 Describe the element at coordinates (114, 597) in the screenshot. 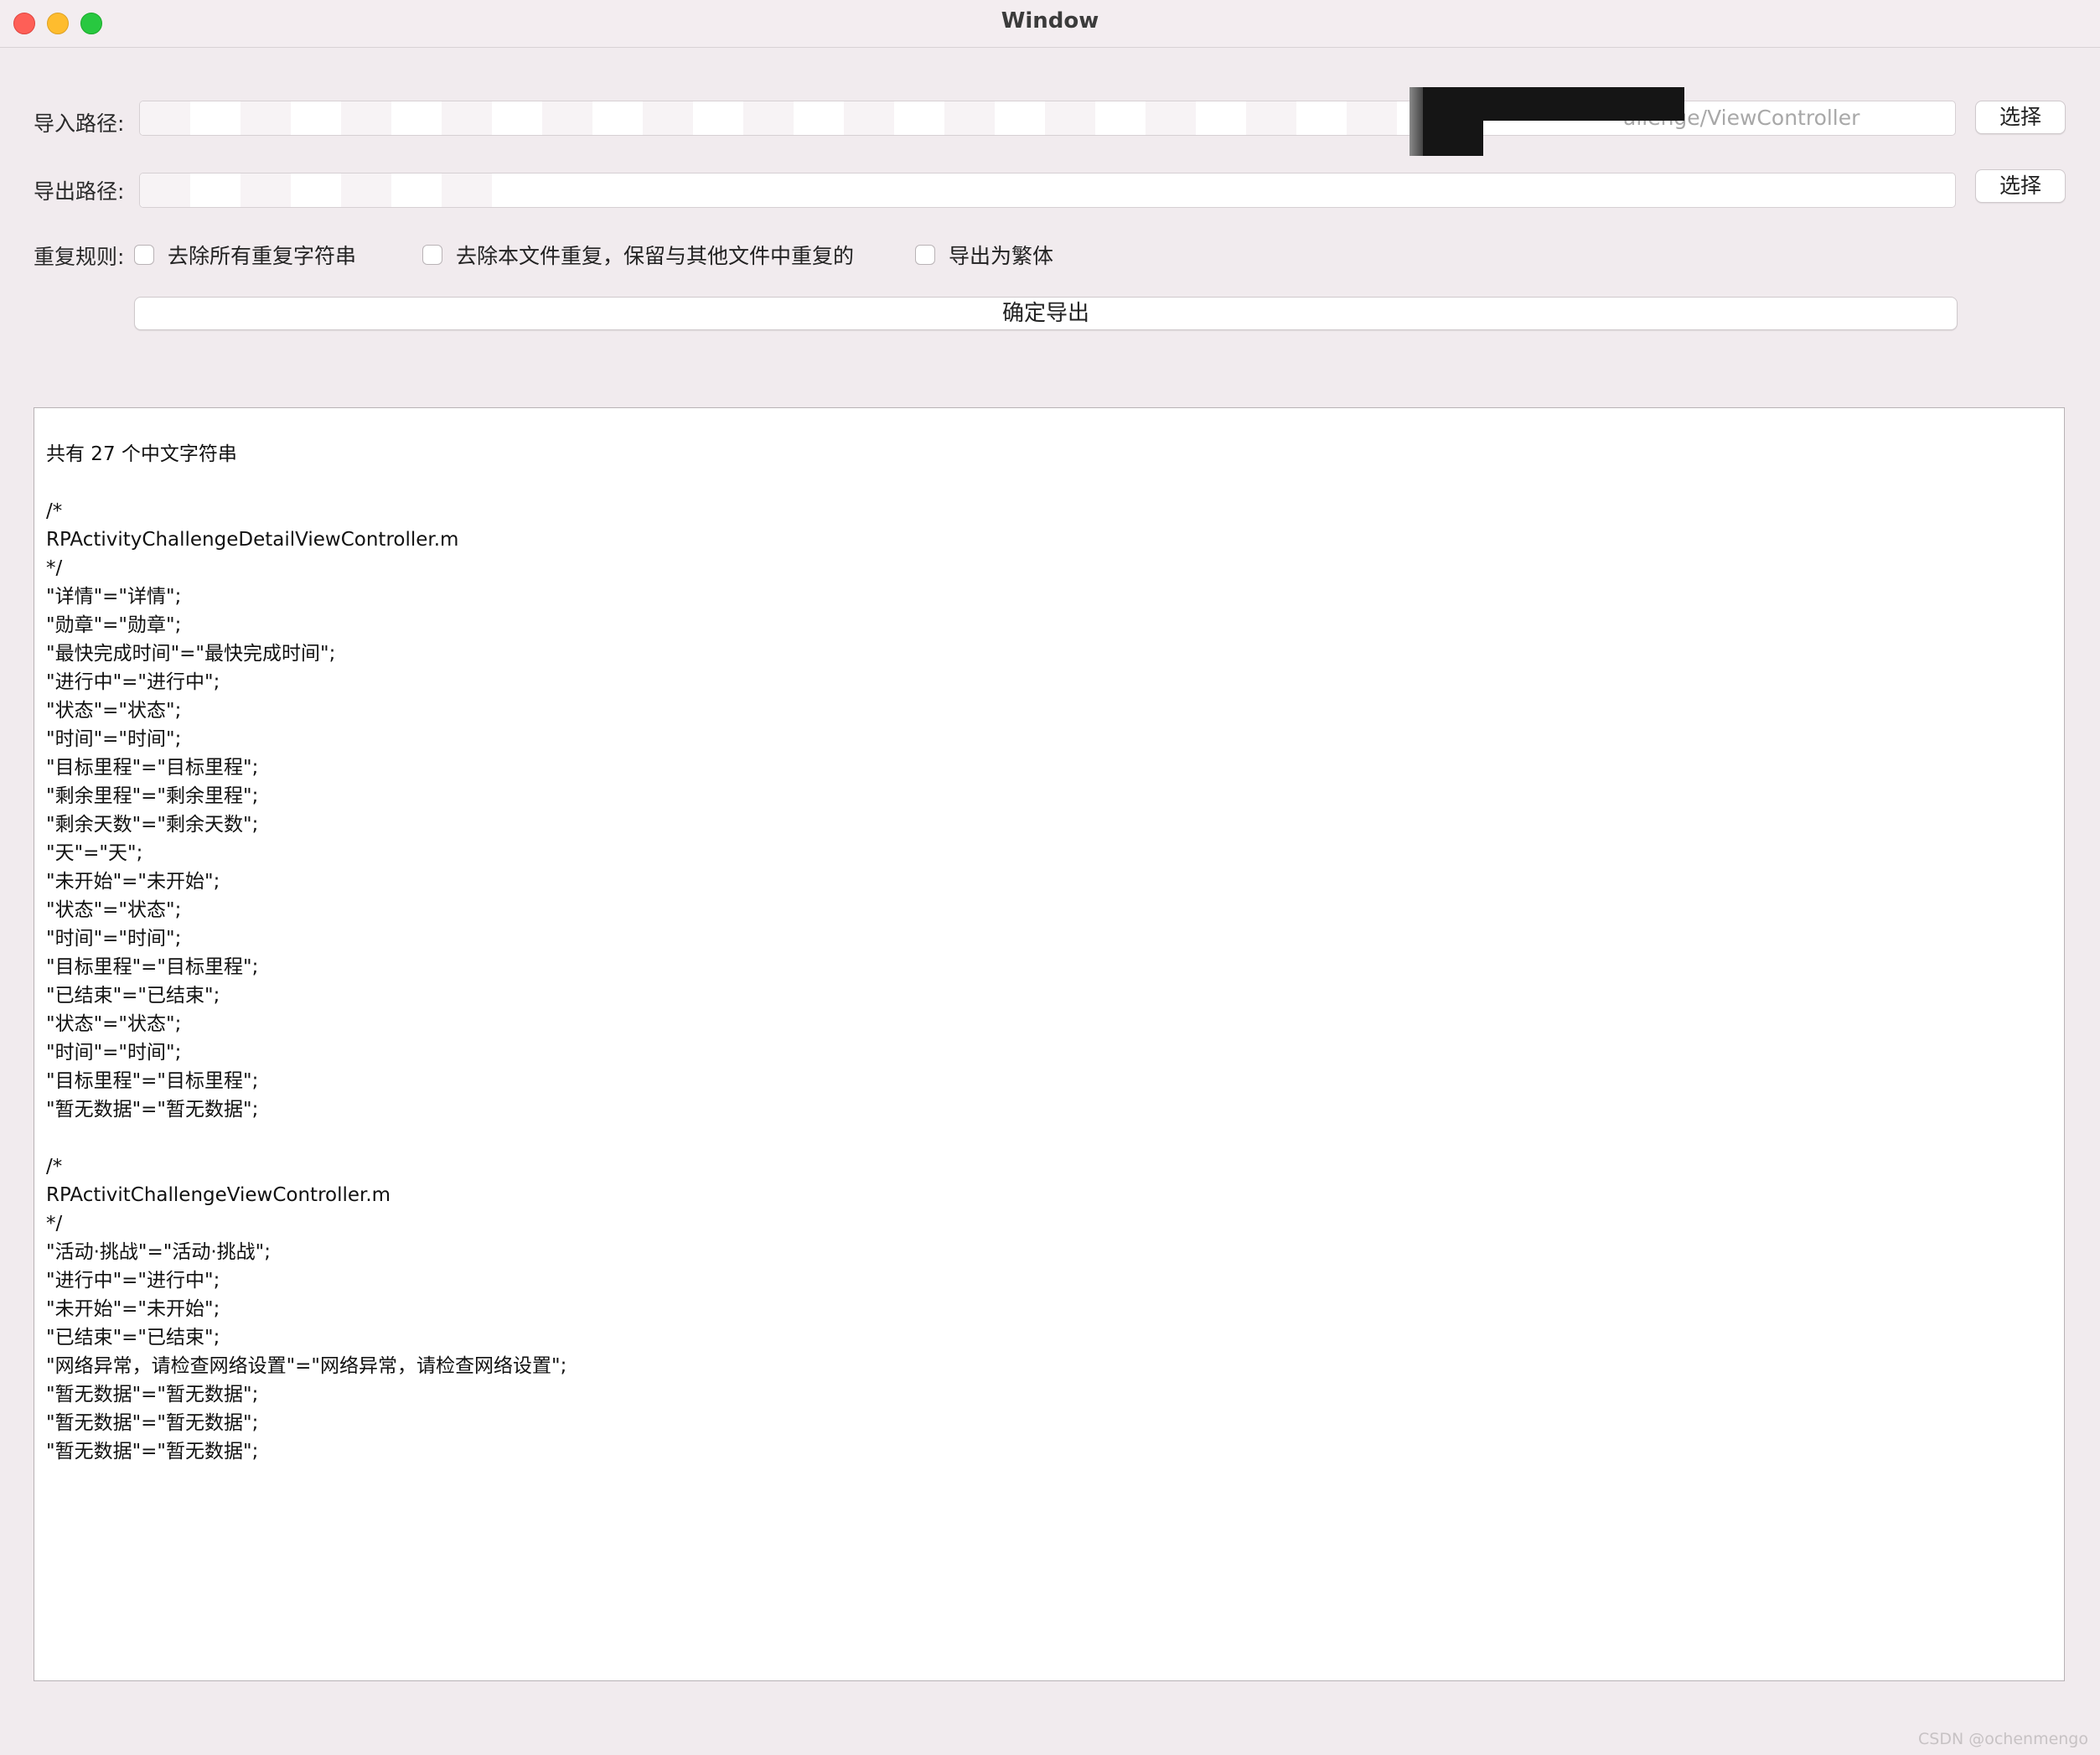

I see `output-line: "详情"="详情";` at that location.